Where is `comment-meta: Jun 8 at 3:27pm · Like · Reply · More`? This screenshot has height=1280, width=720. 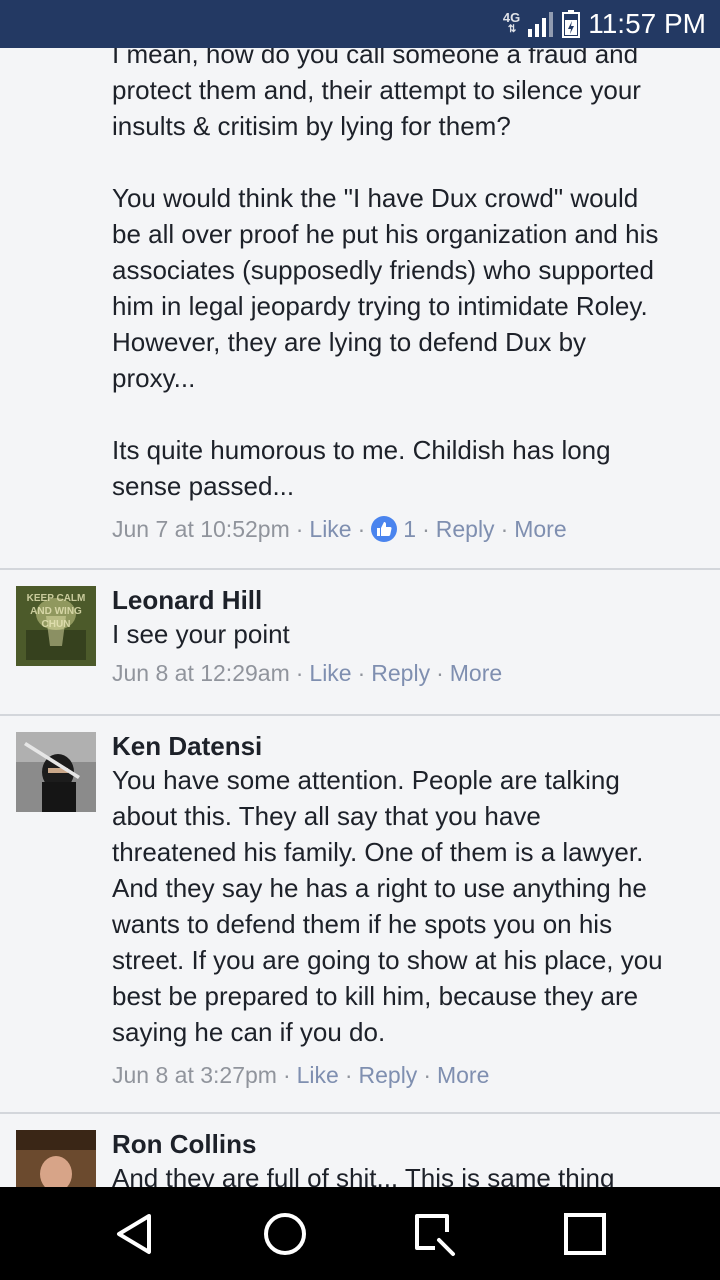
comment-meta: Jun 8 at 3:27pm · Like · Reply · More is located at coordinates (409, 1075).